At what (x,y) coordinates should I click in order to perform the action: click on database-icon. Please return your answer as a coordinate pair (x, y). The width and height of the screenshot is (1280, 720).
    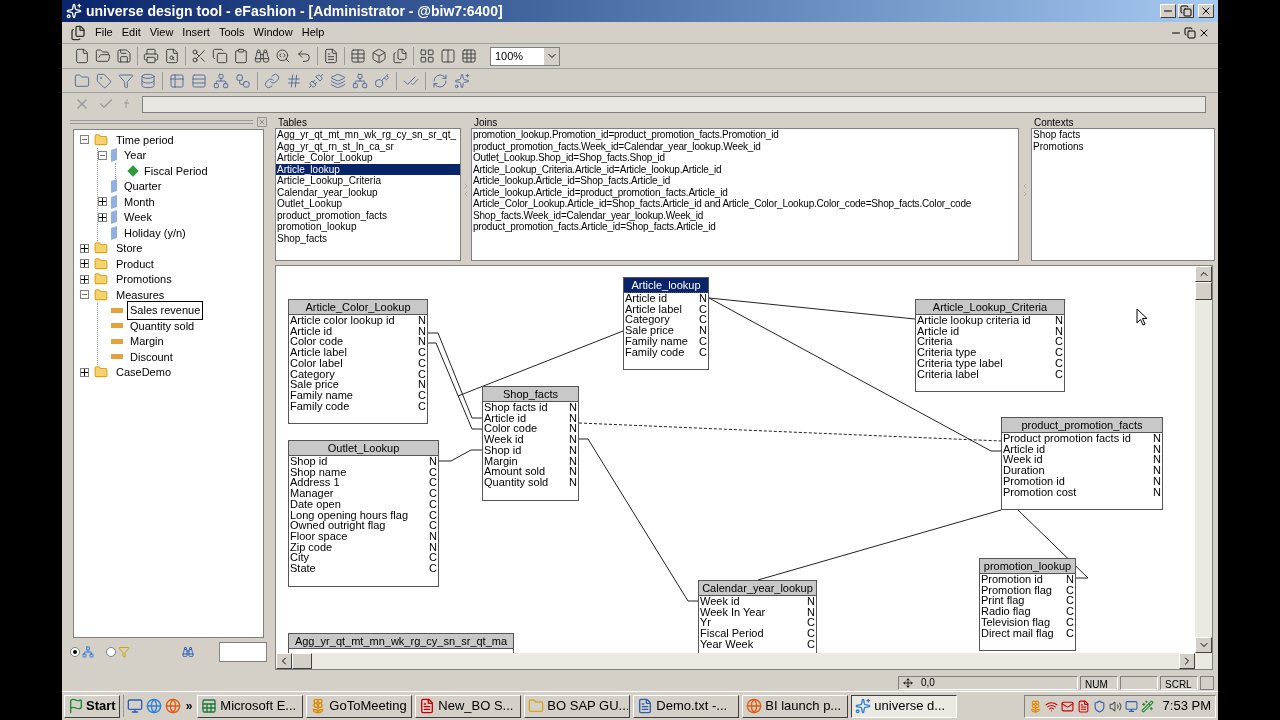
    Looking at the image, I should click on (148, 80).